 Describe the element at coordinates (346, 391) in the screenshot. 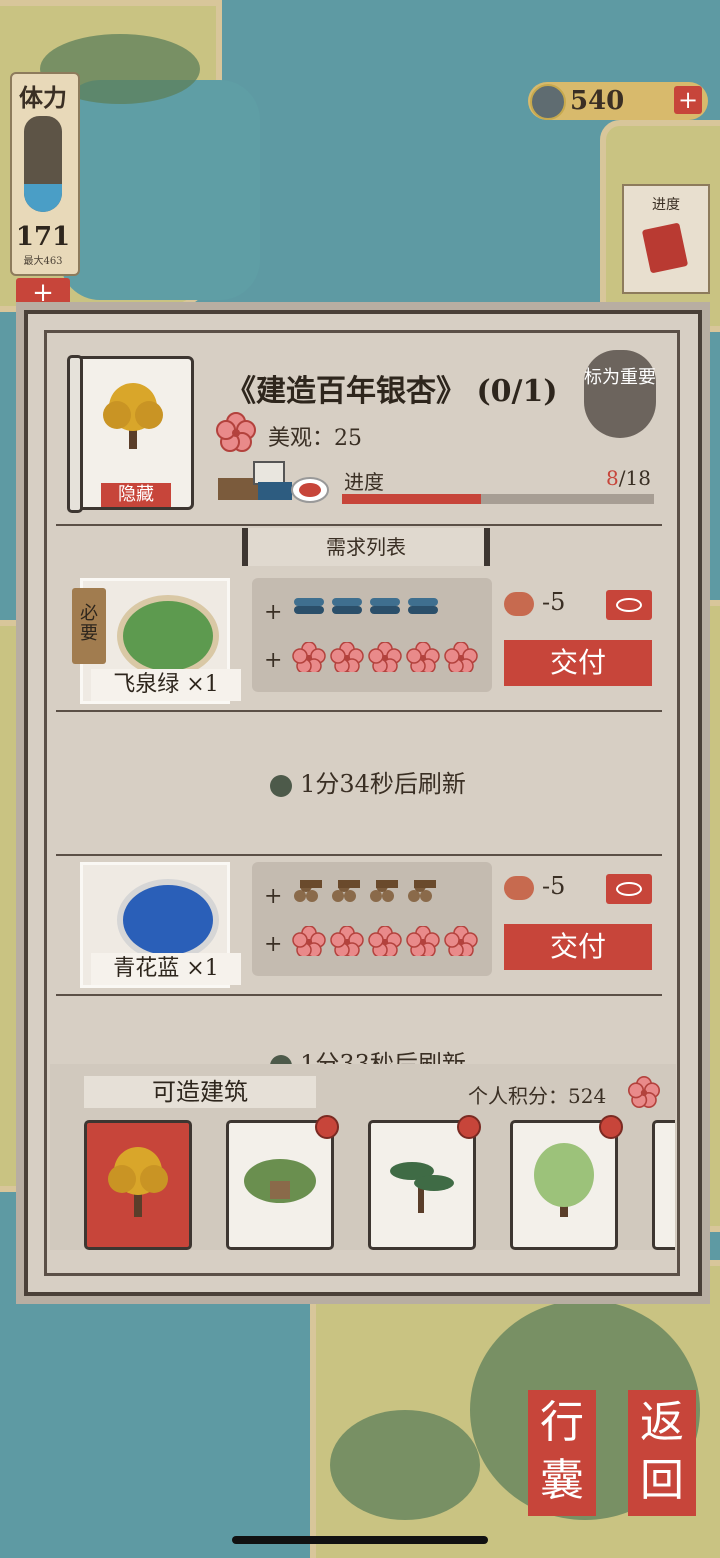

I see `task-name: 《建造百年银杏》` at that location.